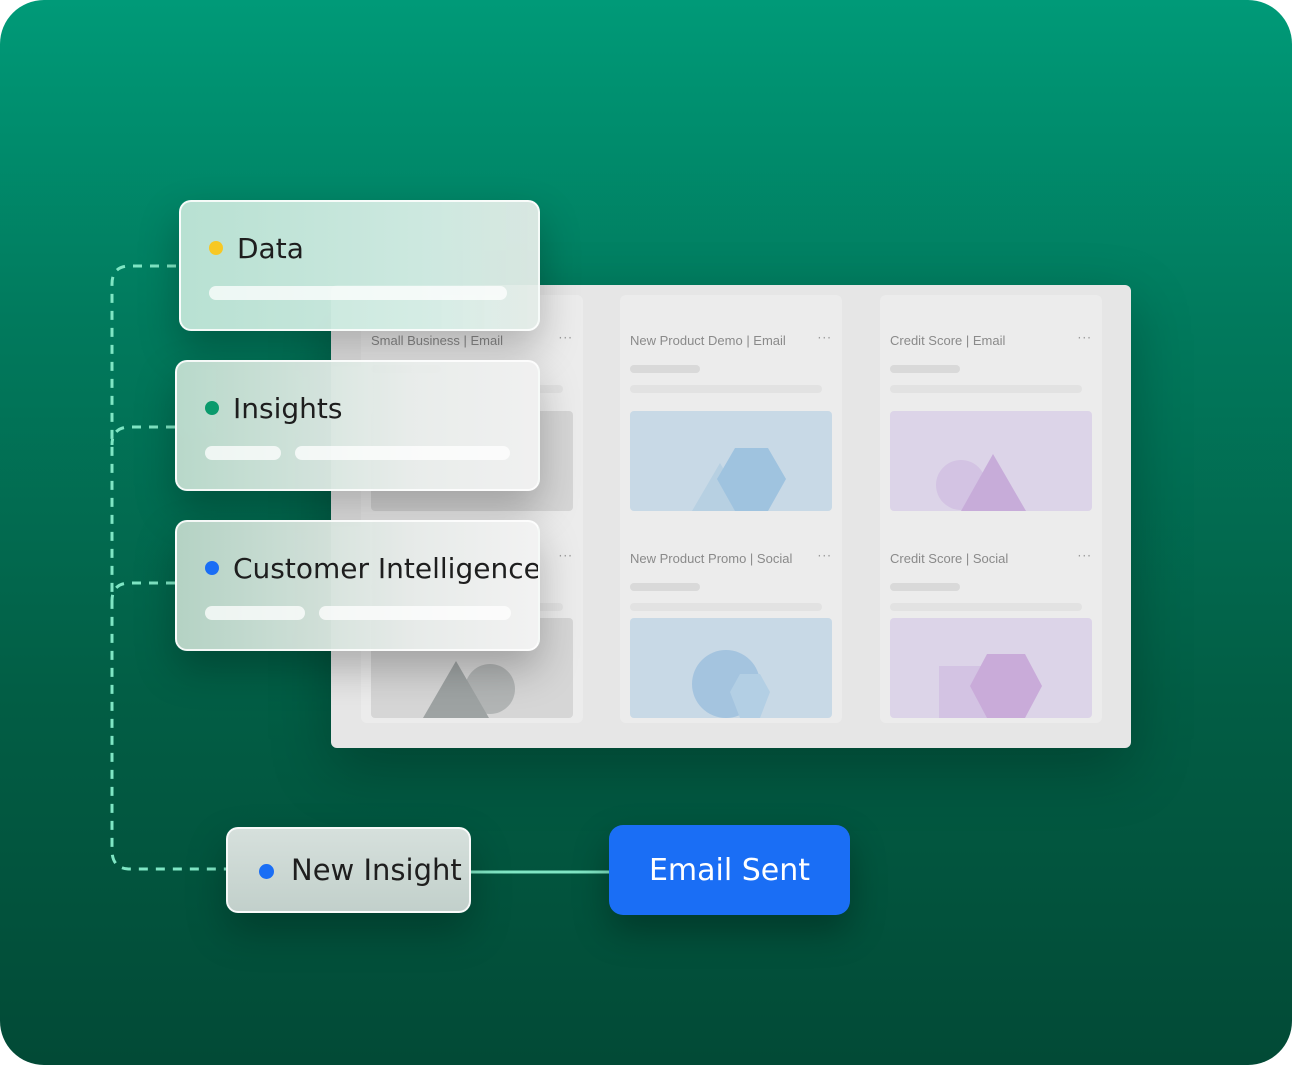 This screenshot has width=1292, height=1065. I want to click on customer-intelligence-card: Customer Intelligence, so click(357, 585).